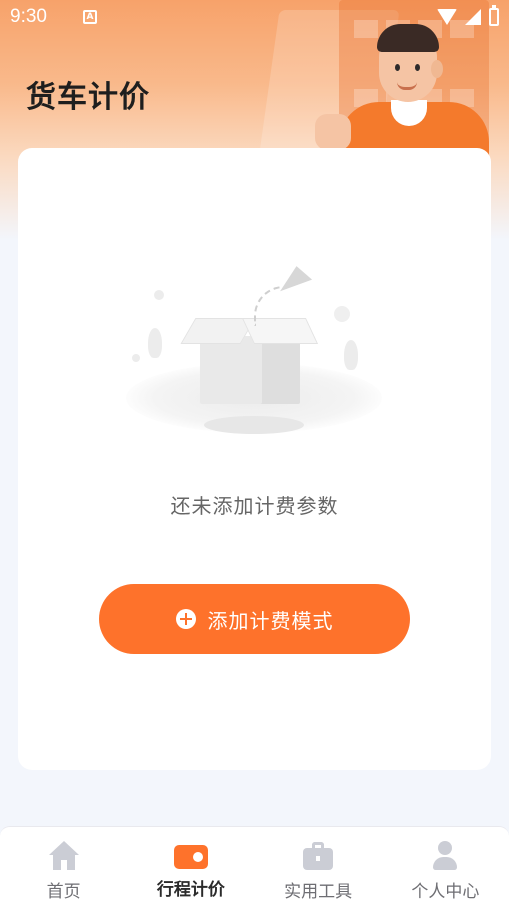 The height and width of the screenshot is (906, 509). I want to click on tab-trip-pricing: 行程计价, so click(190, 866).